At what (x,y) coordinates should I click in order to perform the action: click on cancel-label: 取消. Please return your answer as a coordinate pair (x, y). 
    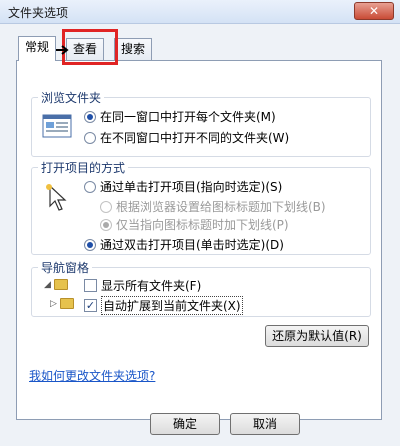
    Looking at the image, I should click on (264, 424).